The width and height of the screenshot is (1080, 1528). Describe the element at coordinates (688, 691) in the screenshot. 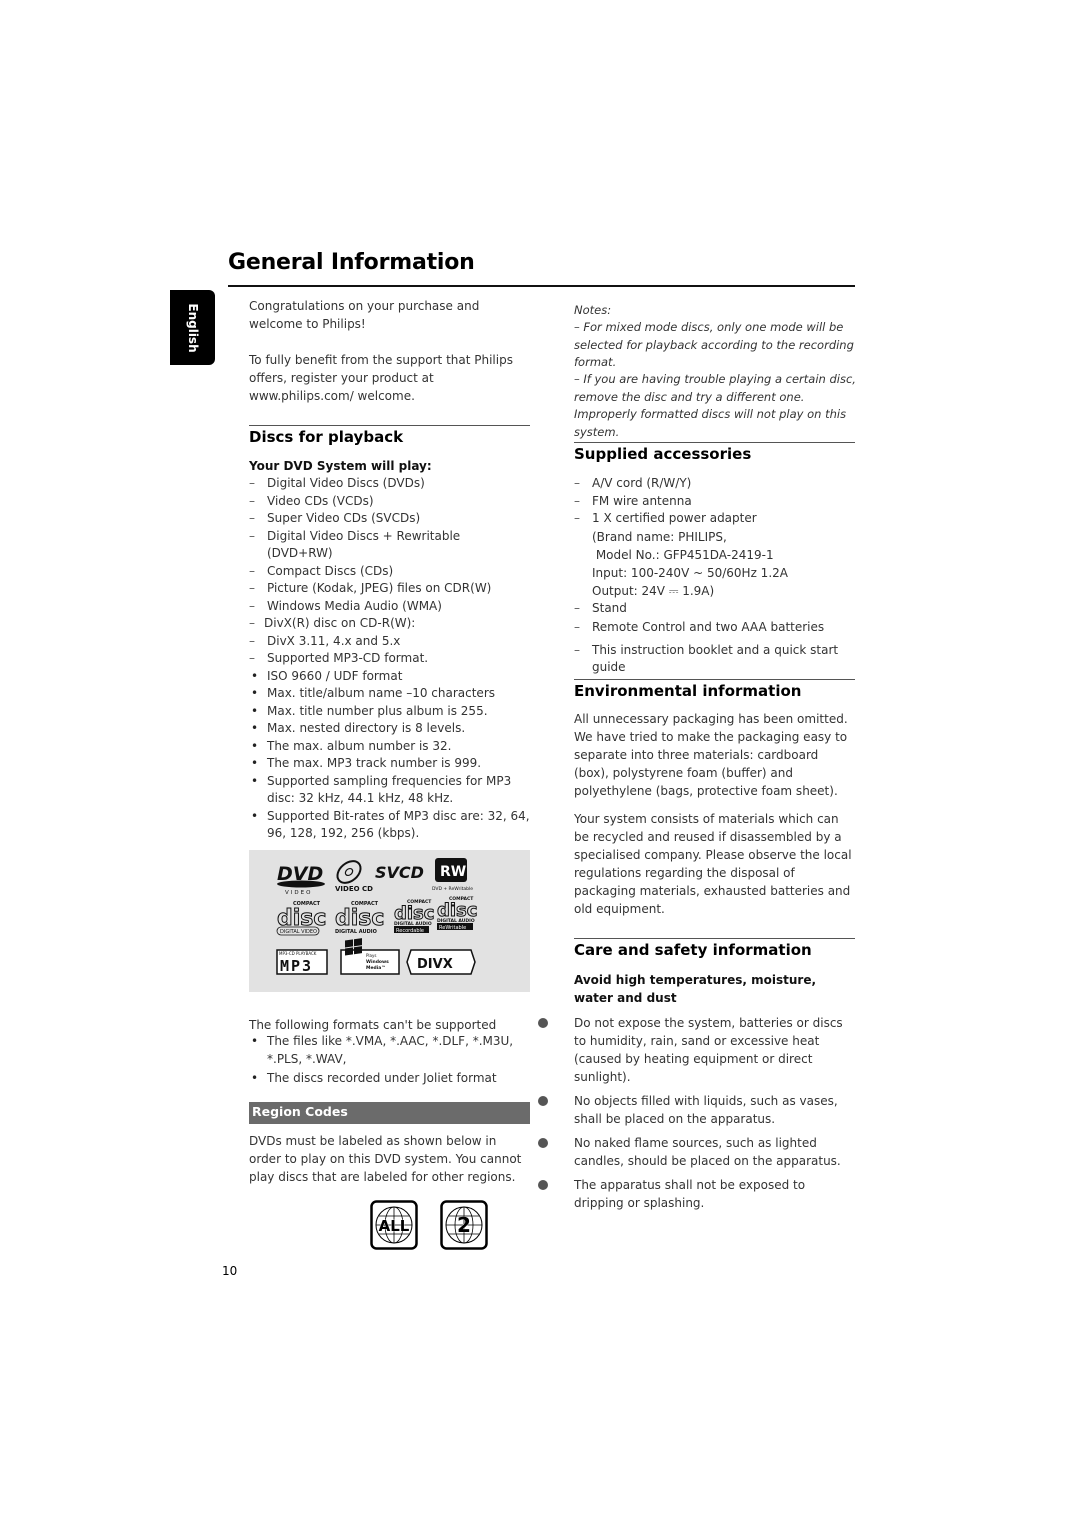

I see `environment-heading: Environmental information` at that location.